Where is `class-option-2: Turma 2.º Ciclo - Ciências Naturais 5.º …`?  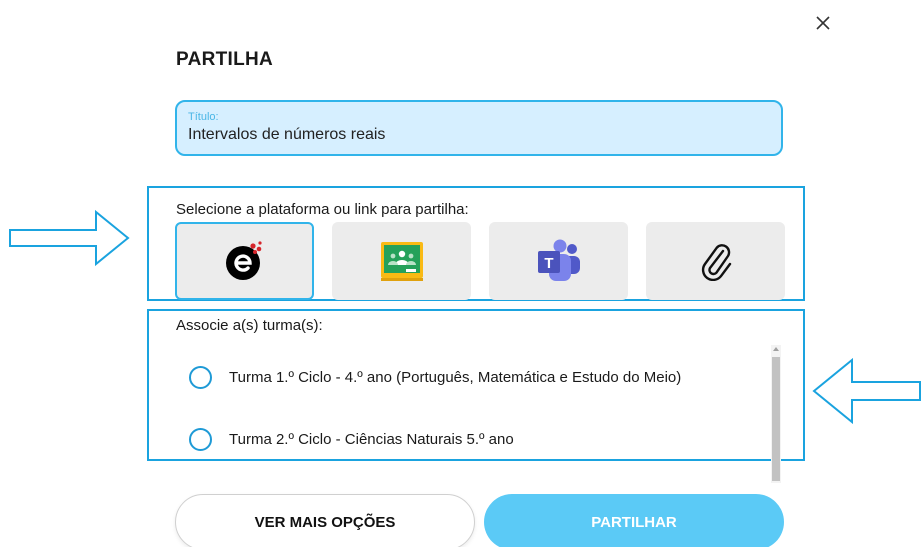
class-option-2: Turma 2.º Ciclo - Ciências Naturais 5.º … is located at coordinates (345, 439).